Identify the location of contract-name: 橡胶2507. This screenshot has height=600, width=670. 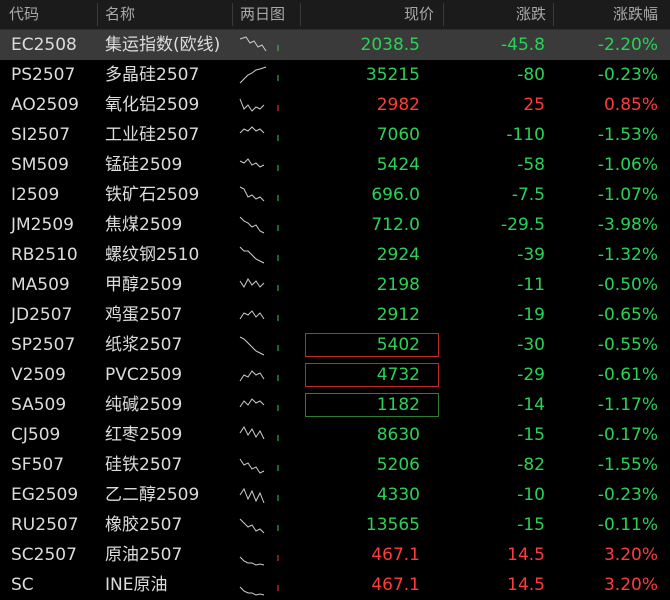
(144, 525).